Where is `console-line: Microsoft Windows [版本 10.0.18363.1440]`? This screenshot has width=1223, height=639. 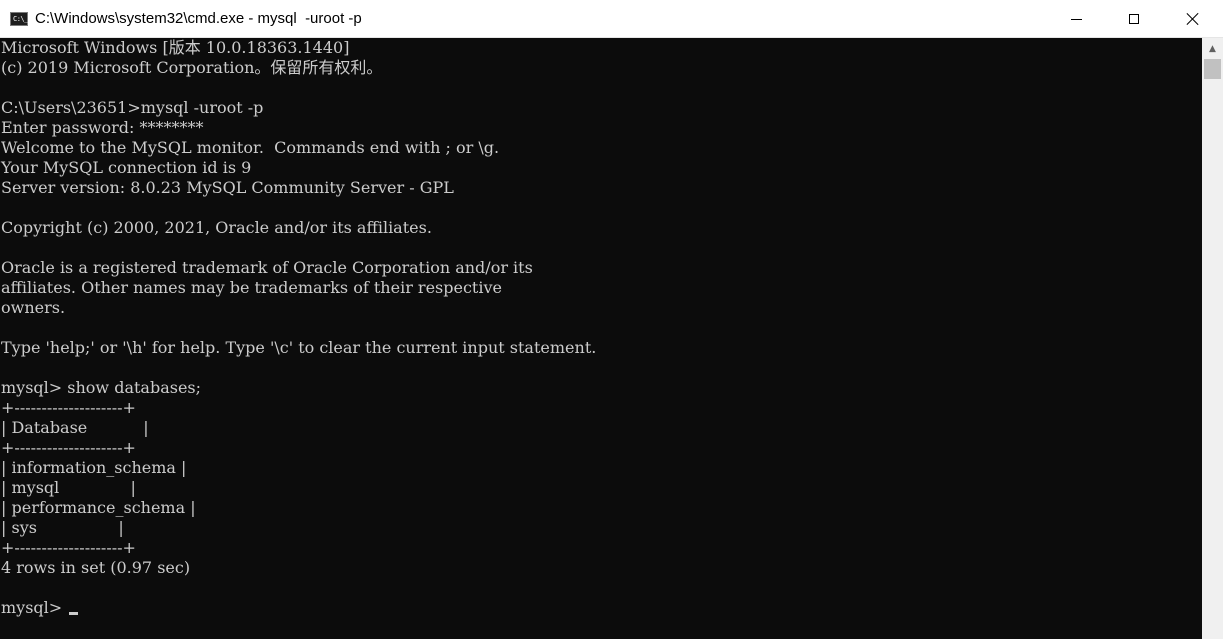
console-line: Microsoft Windows [版本 10.0.18363.1440] is located at coordinates (175, 47).